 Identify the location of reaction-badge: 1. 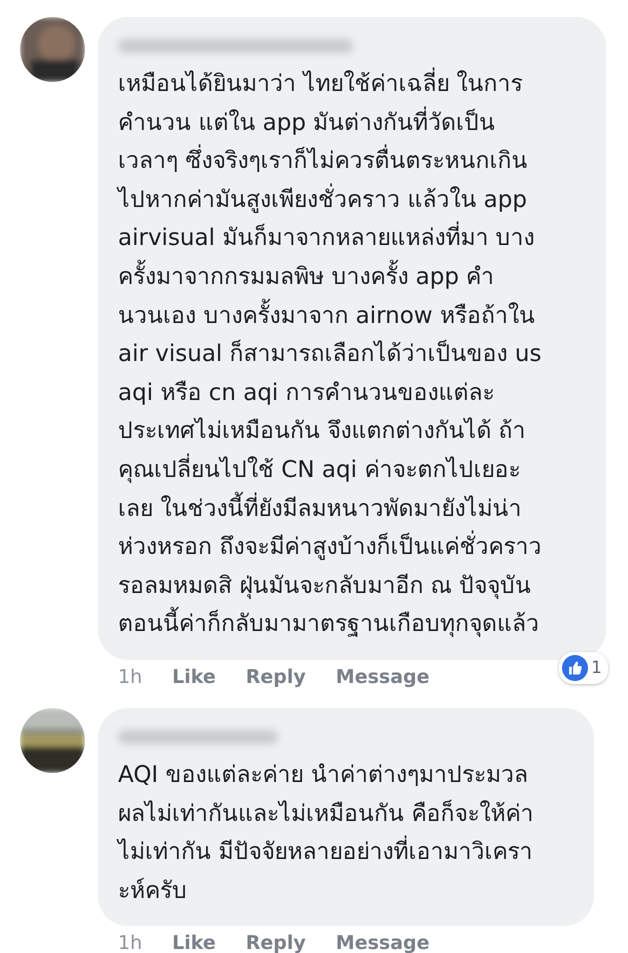
(583, 668).